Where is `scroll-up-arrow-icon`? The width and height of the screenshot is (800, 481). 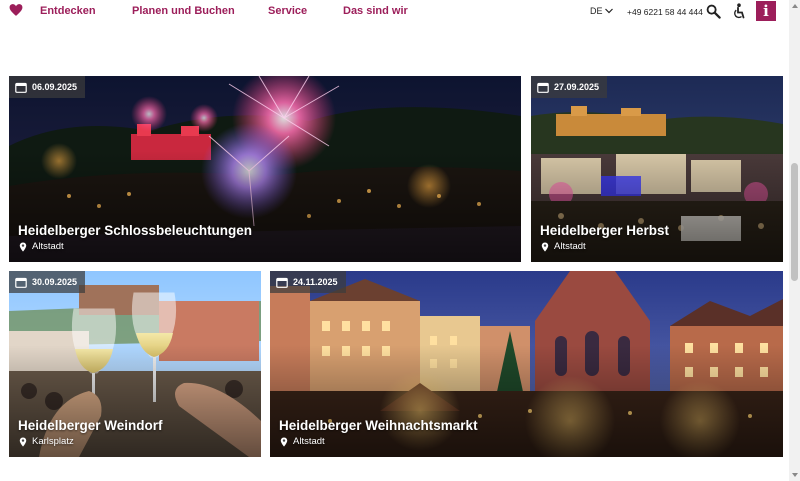 scroll-up-arrow-icon is located at coordinates (795, 6).